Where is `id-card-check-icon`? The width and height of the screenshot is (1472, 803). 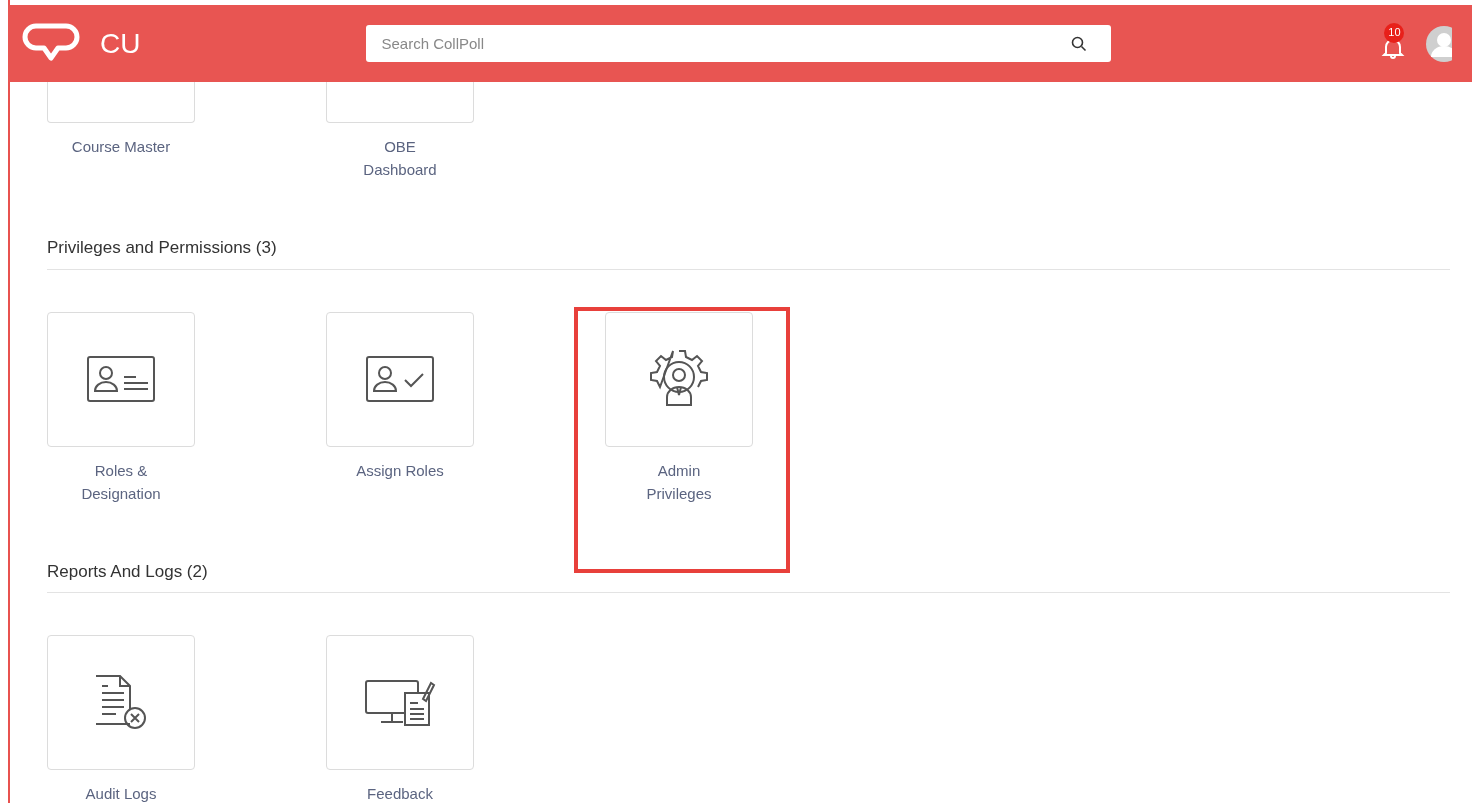
id-card-check-icon is located at coordinates (400, 379).